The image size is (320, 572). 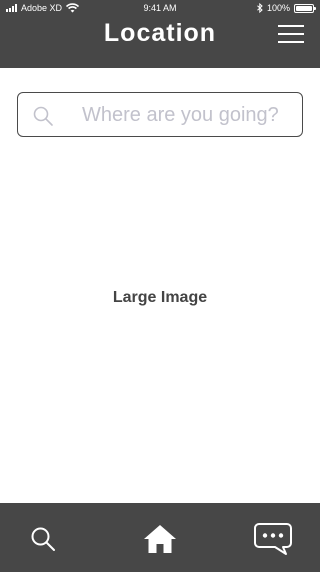 I want to click on battery-fill, so click(x=304, y=8).